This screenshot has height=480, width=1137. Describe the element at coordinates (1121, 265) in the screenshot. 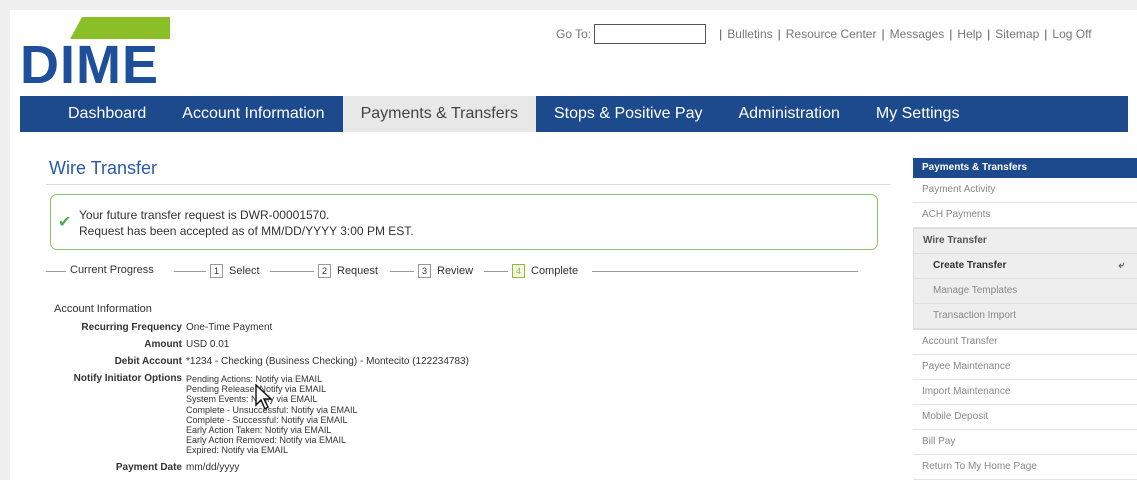

I see `current-item-arrow-icon: ⤶` at that location.